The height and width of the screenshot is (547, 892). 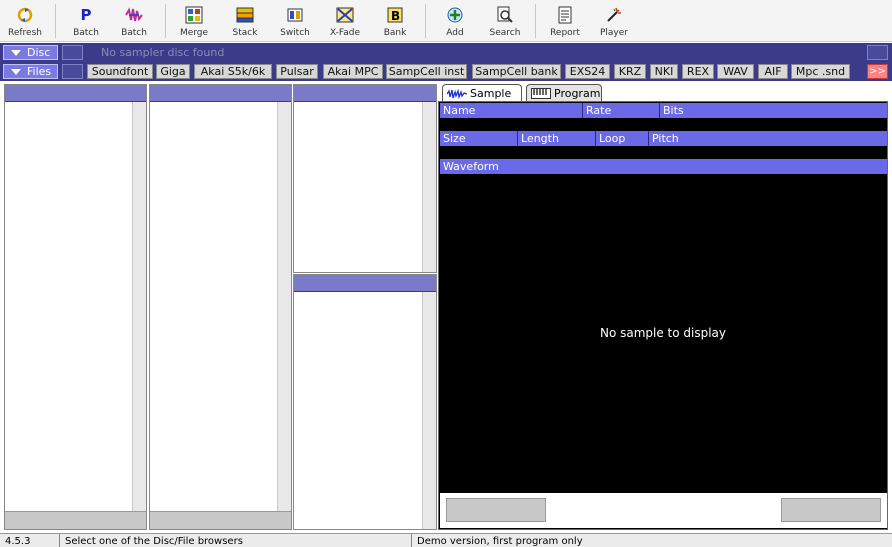 I want to click on waveform-header: Waveform, so click(x=663, y=166).